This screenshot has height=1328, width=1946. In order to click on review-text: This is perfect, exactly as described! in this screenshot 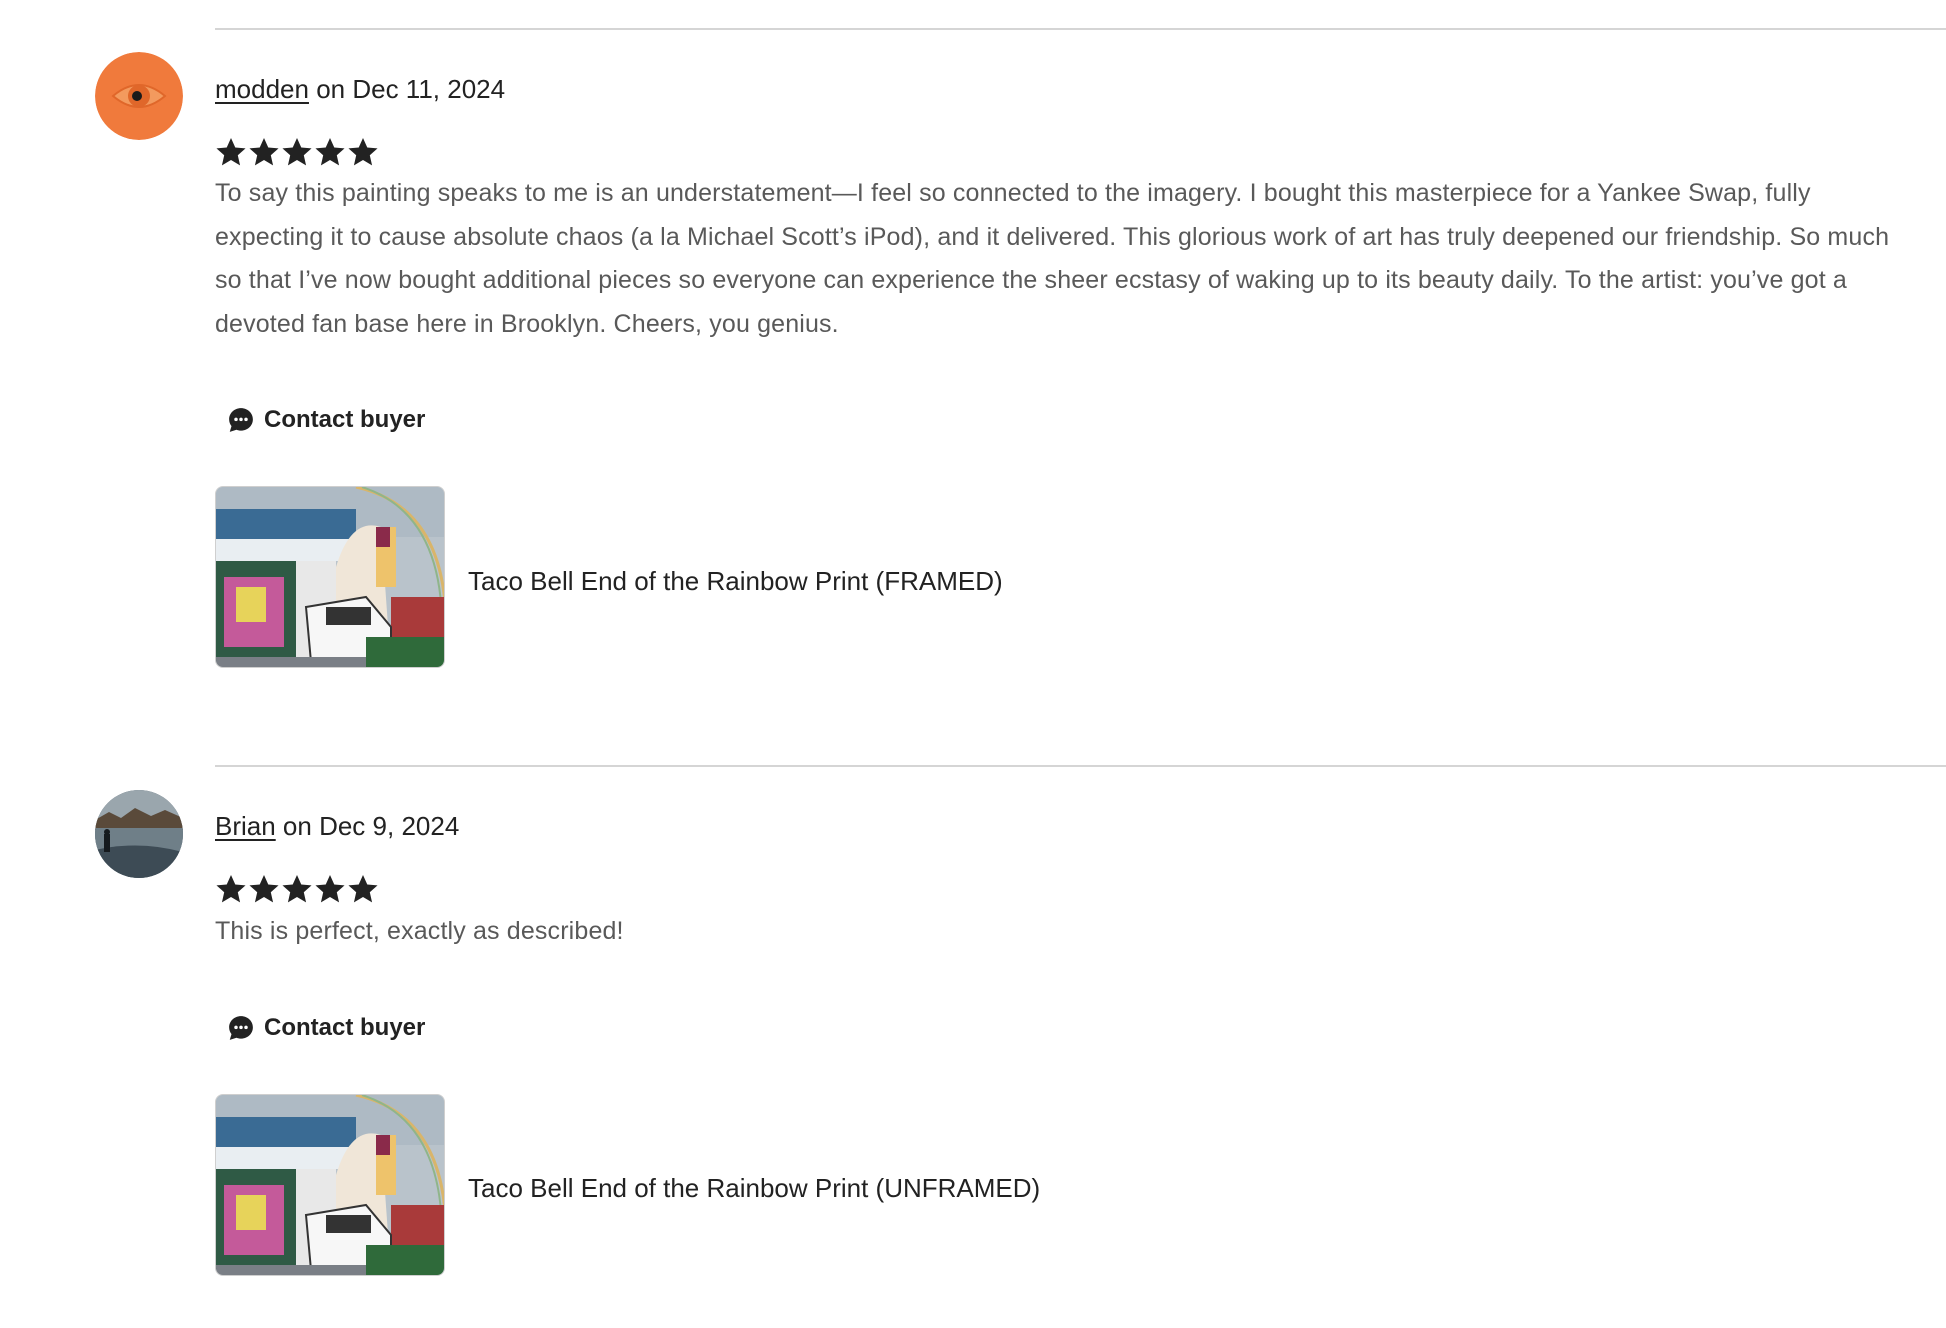, I will do `click(419, 931)`.